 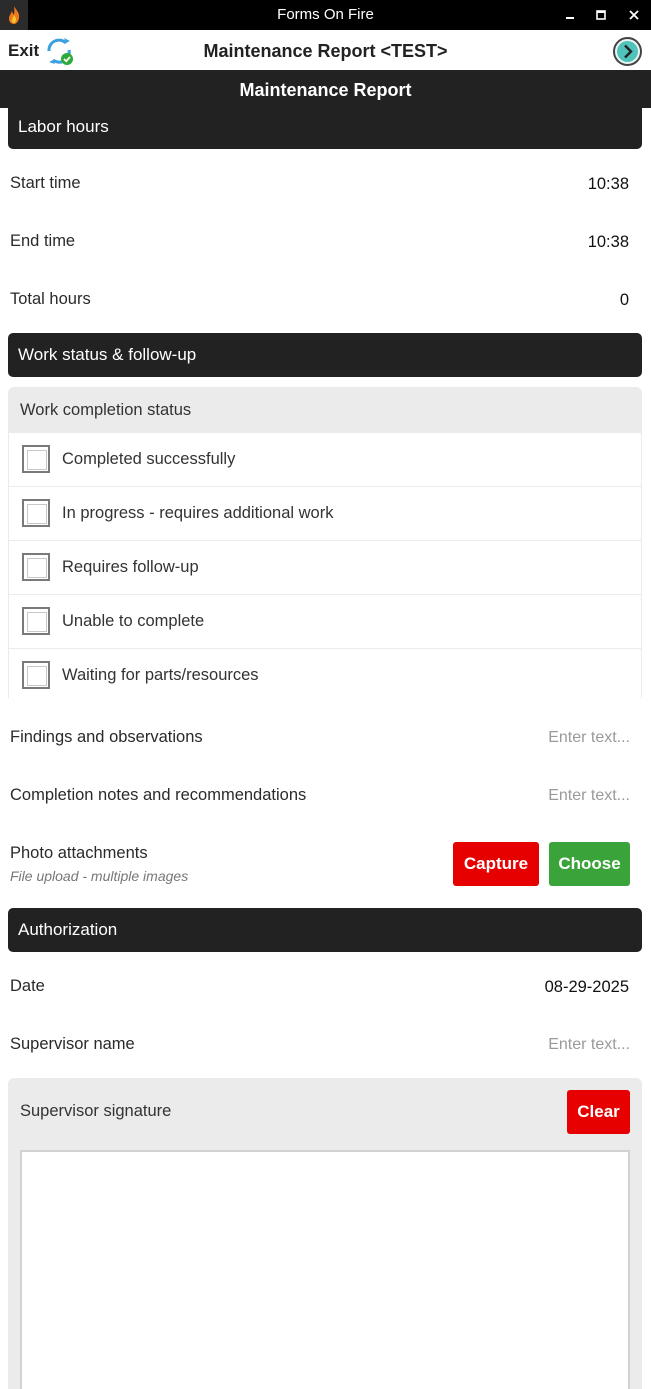 I want to click on signature-label: Supervisor signature, so click(x=96, y=1111).